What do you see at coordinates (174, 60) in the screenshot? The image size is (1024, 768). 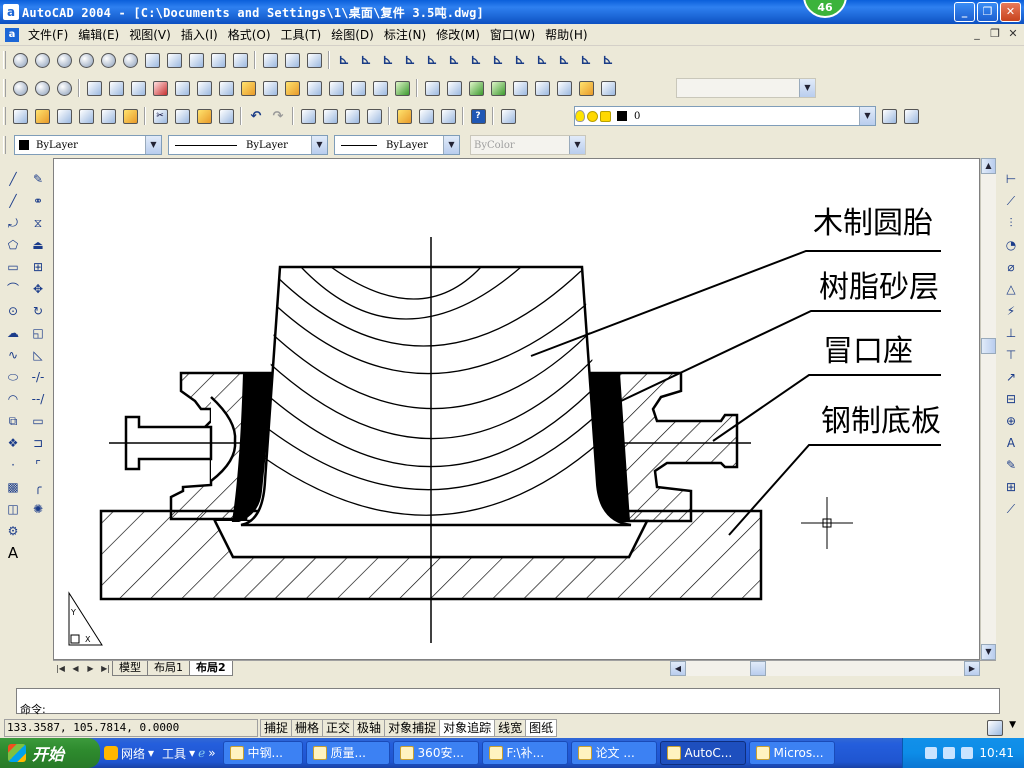 I see `revolve-button` at bounding box center [174, 60].